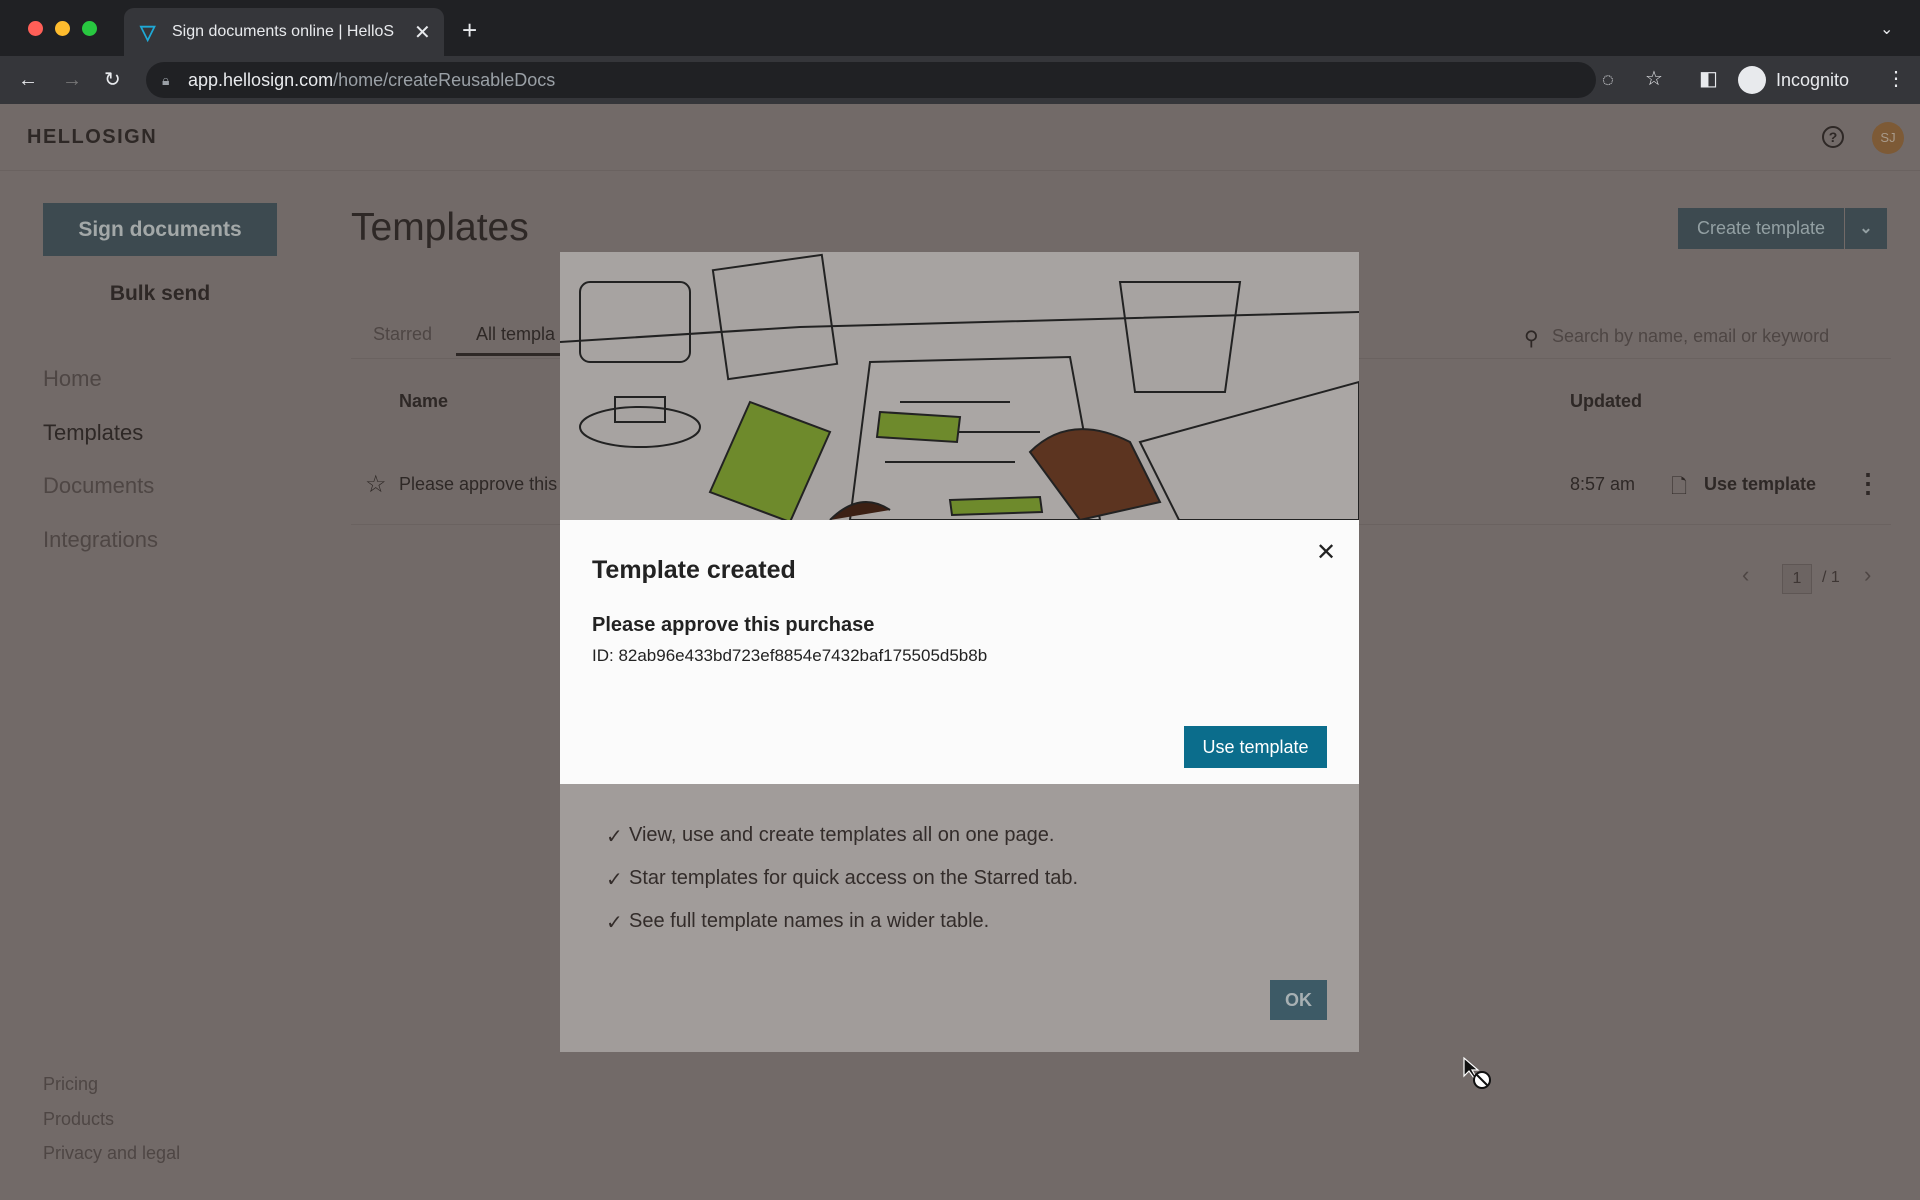  I want to click on page-total: / 1, so click(1831, 577).